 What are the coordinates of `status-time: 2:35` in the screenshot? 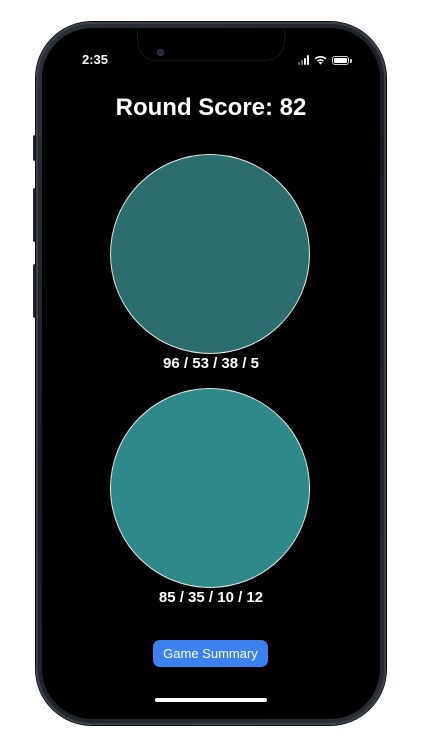 It's located at (95, 59).